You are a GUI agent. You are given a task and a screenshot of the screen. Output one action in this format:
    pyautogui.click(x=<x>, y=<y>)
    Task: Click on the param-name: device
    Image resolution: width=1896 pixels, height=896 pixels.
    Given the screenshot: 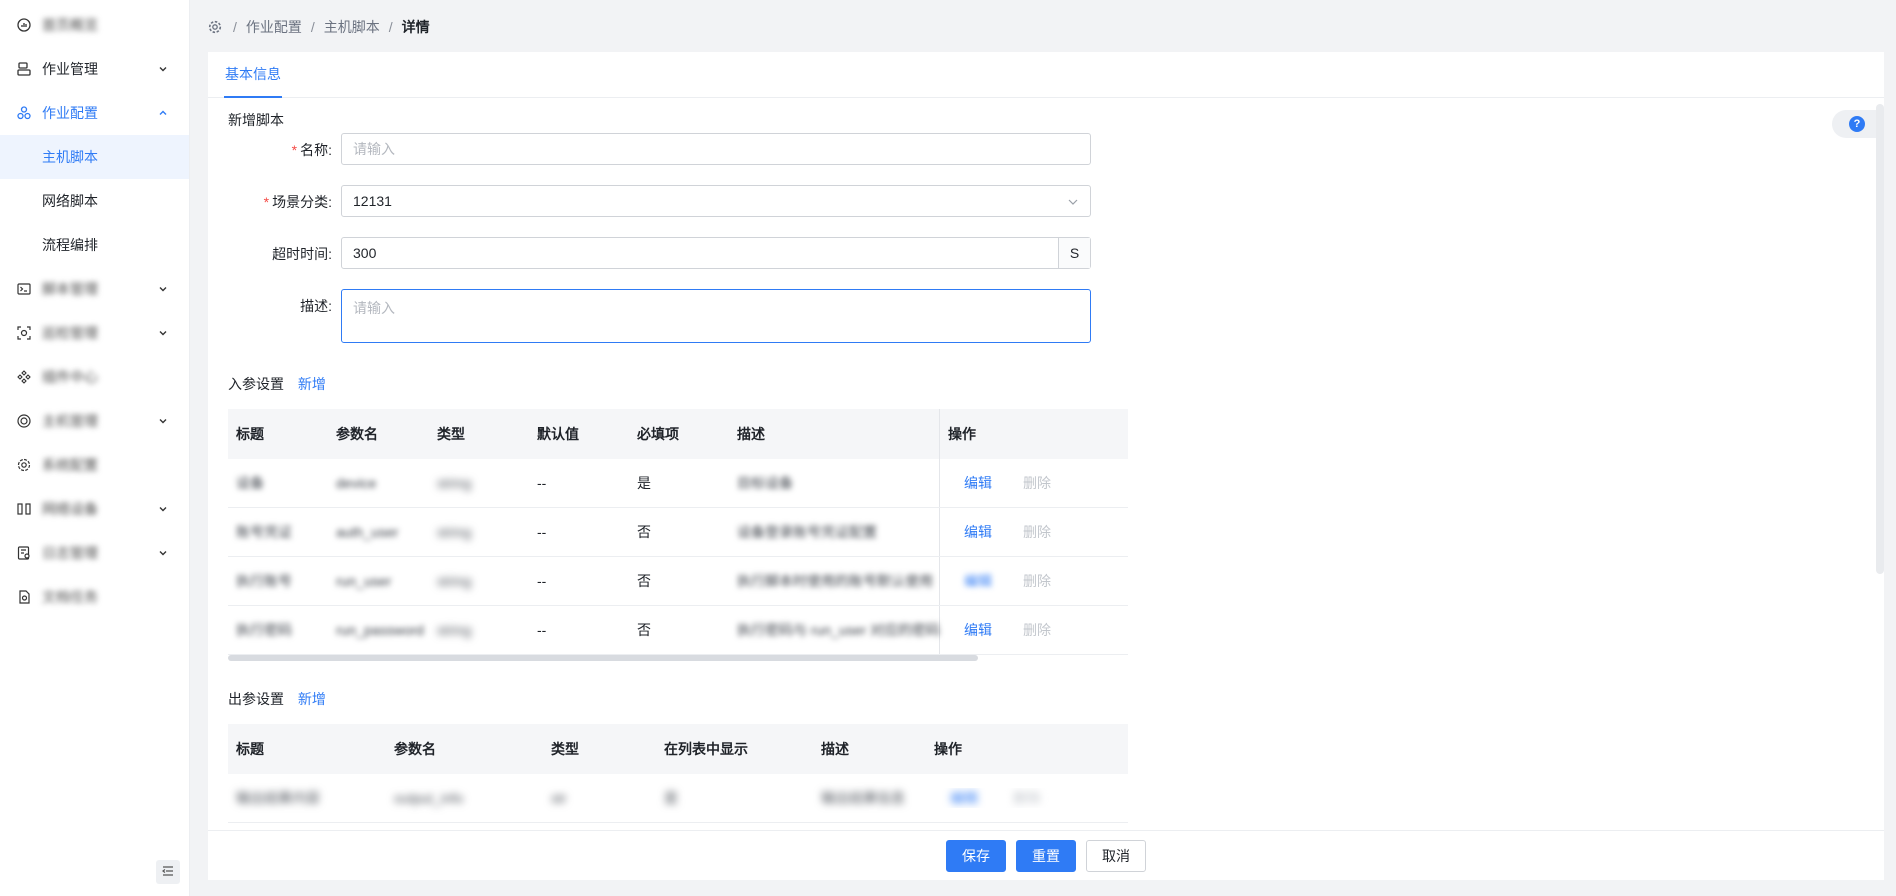 What is the action you would take?
    pyautogui.click(x=356, y=483)
    